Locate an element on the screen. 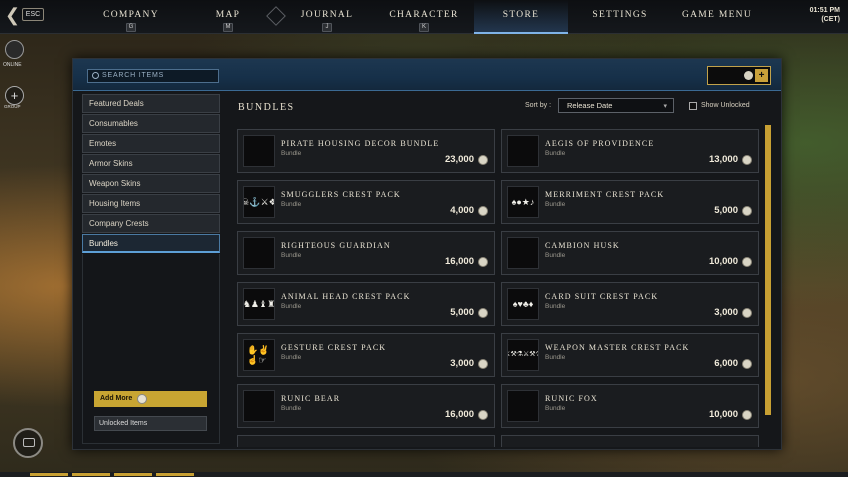 The height and width of the screenshot is (477, 848). nav-diamond-ornament-icon is located at coordinates (276, 16).